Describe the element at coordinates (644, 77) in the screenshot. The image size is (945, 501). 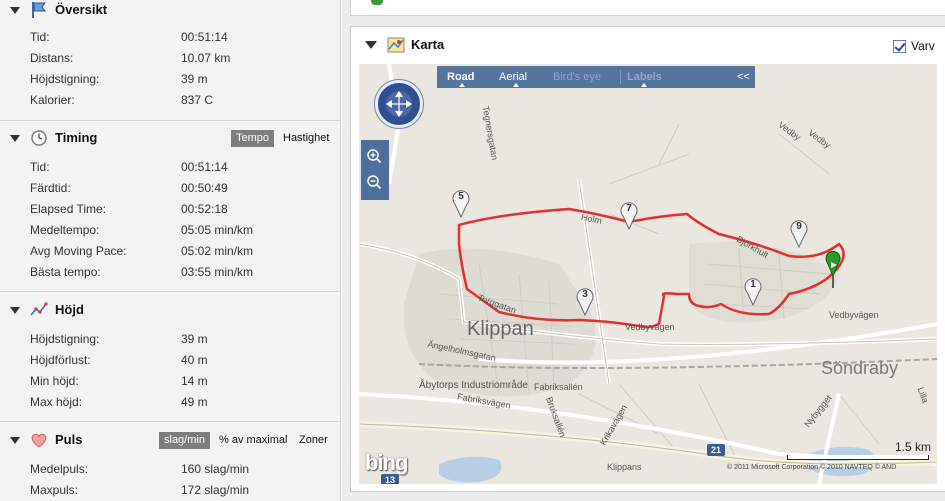
I see `labels-toggle-button: Labels` at that location.